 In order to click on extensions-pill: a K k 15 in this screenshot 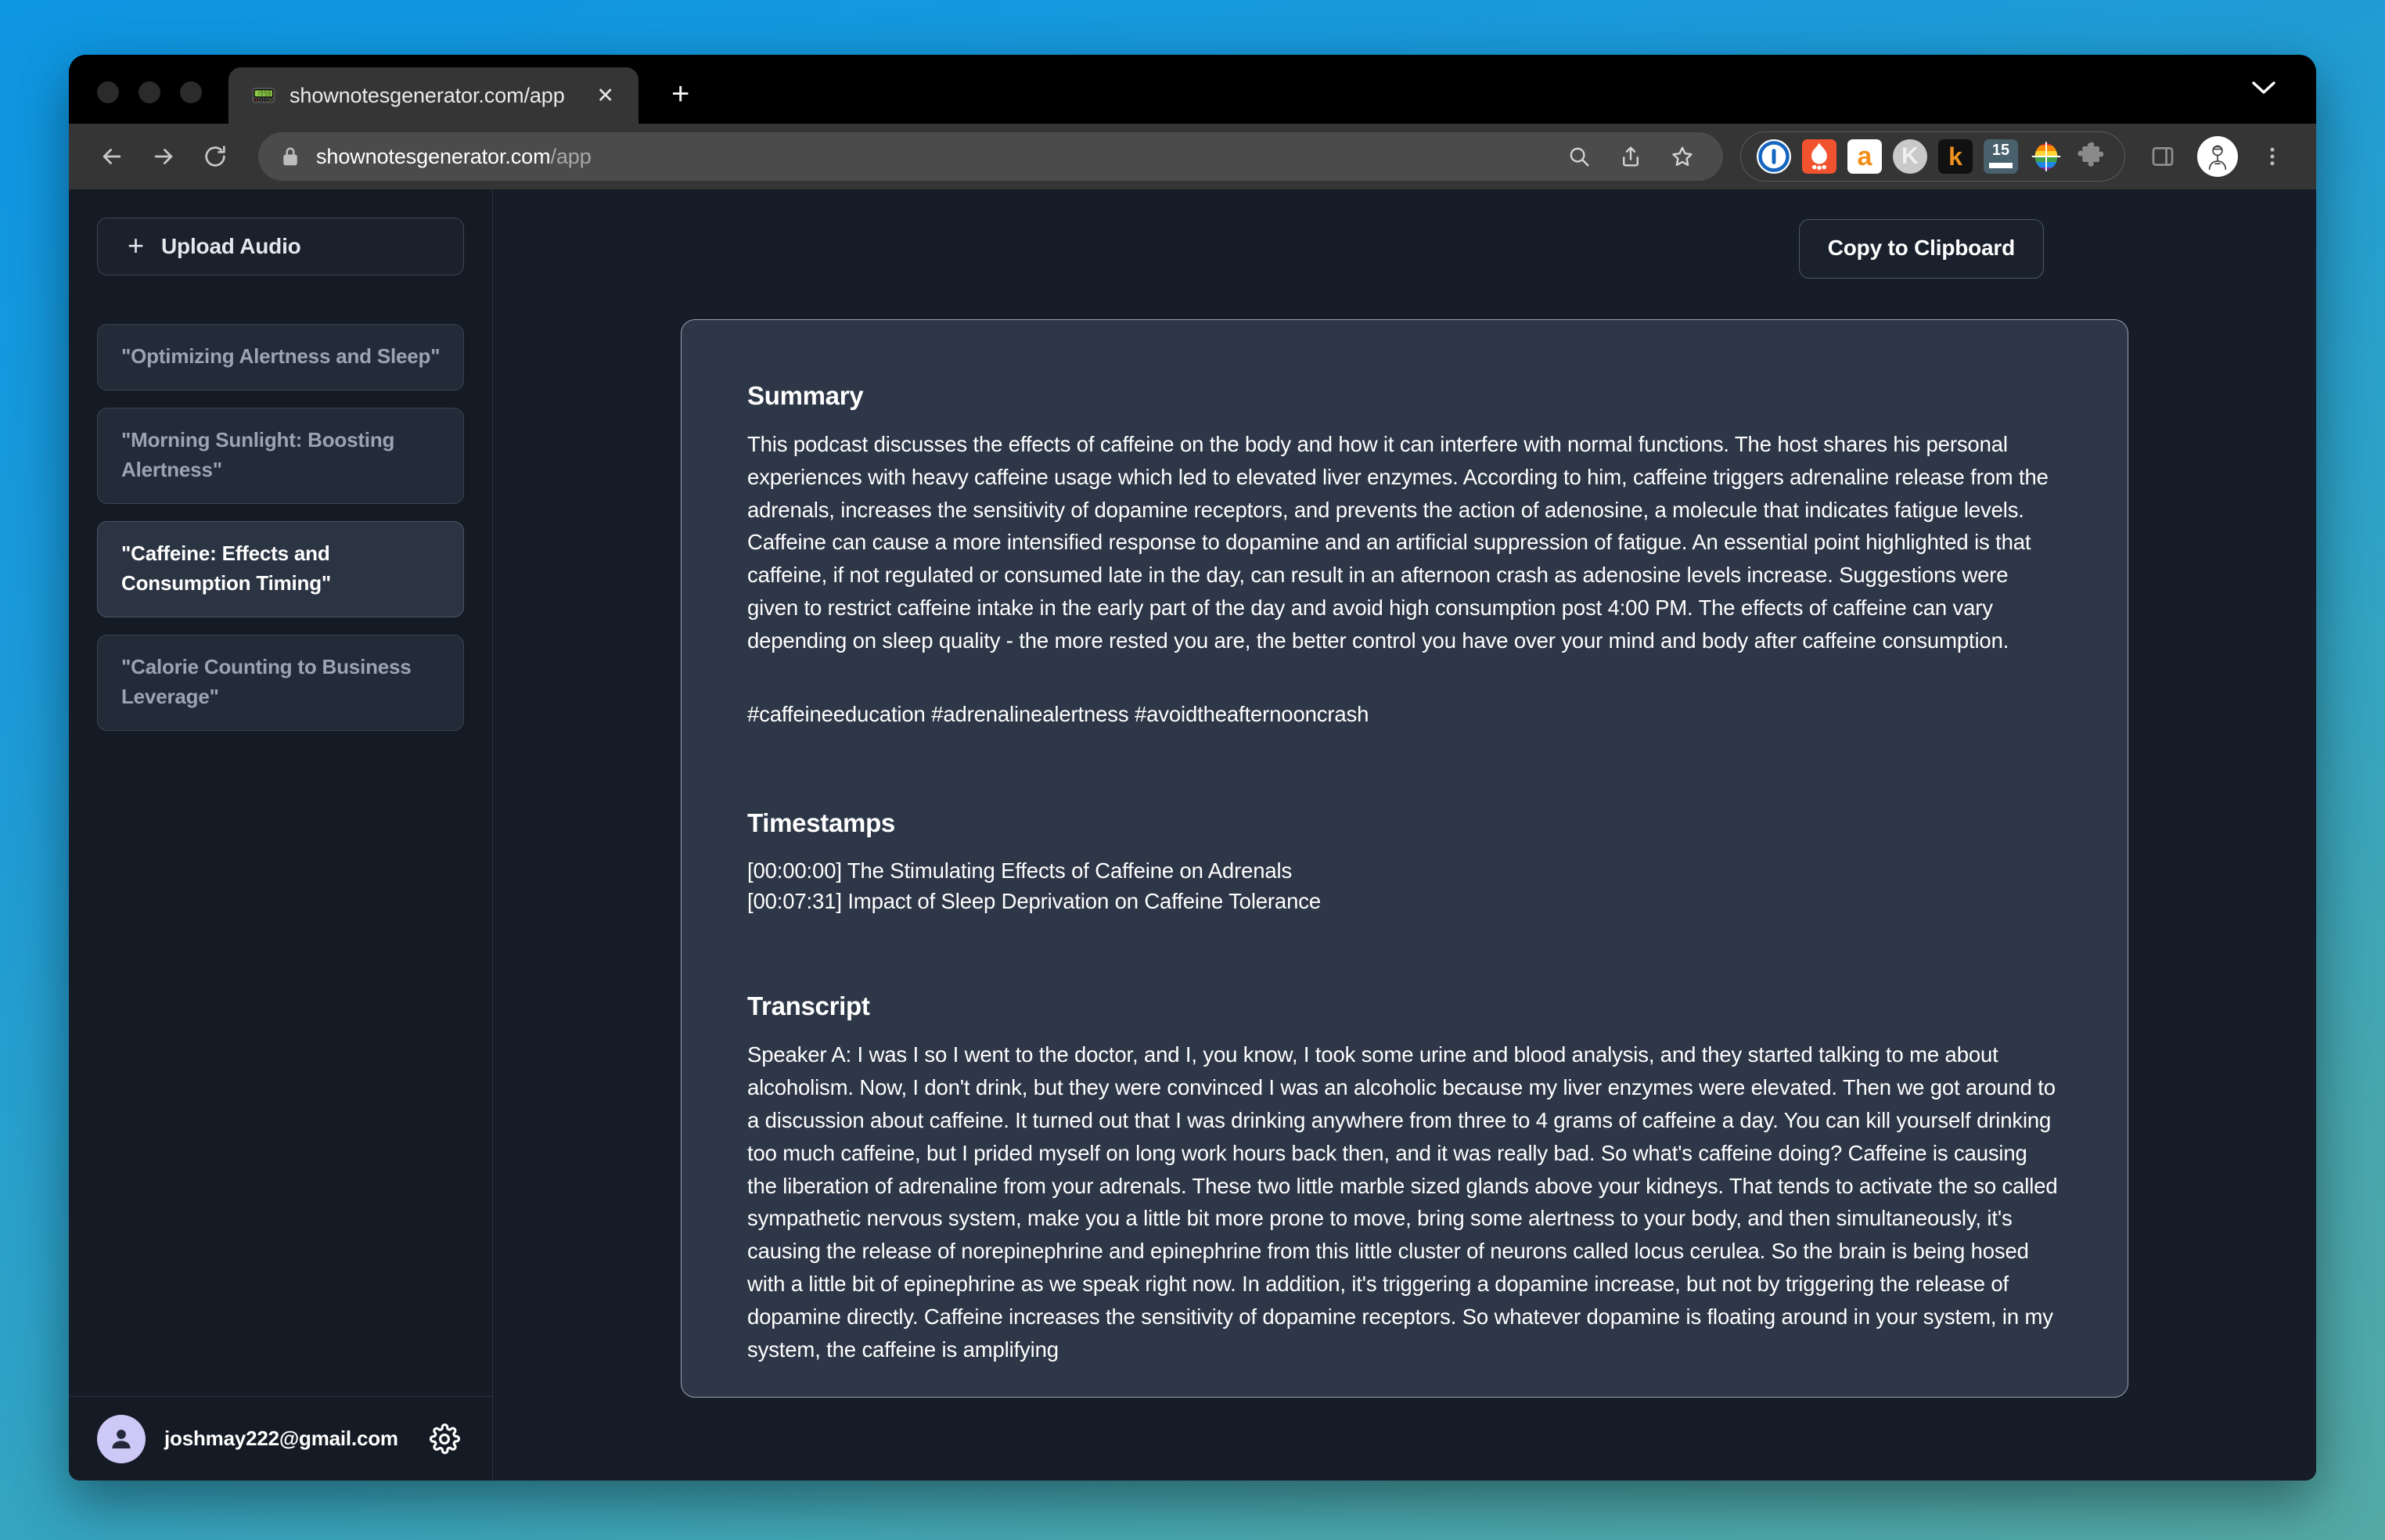, I will do `click(1932, 156)`.